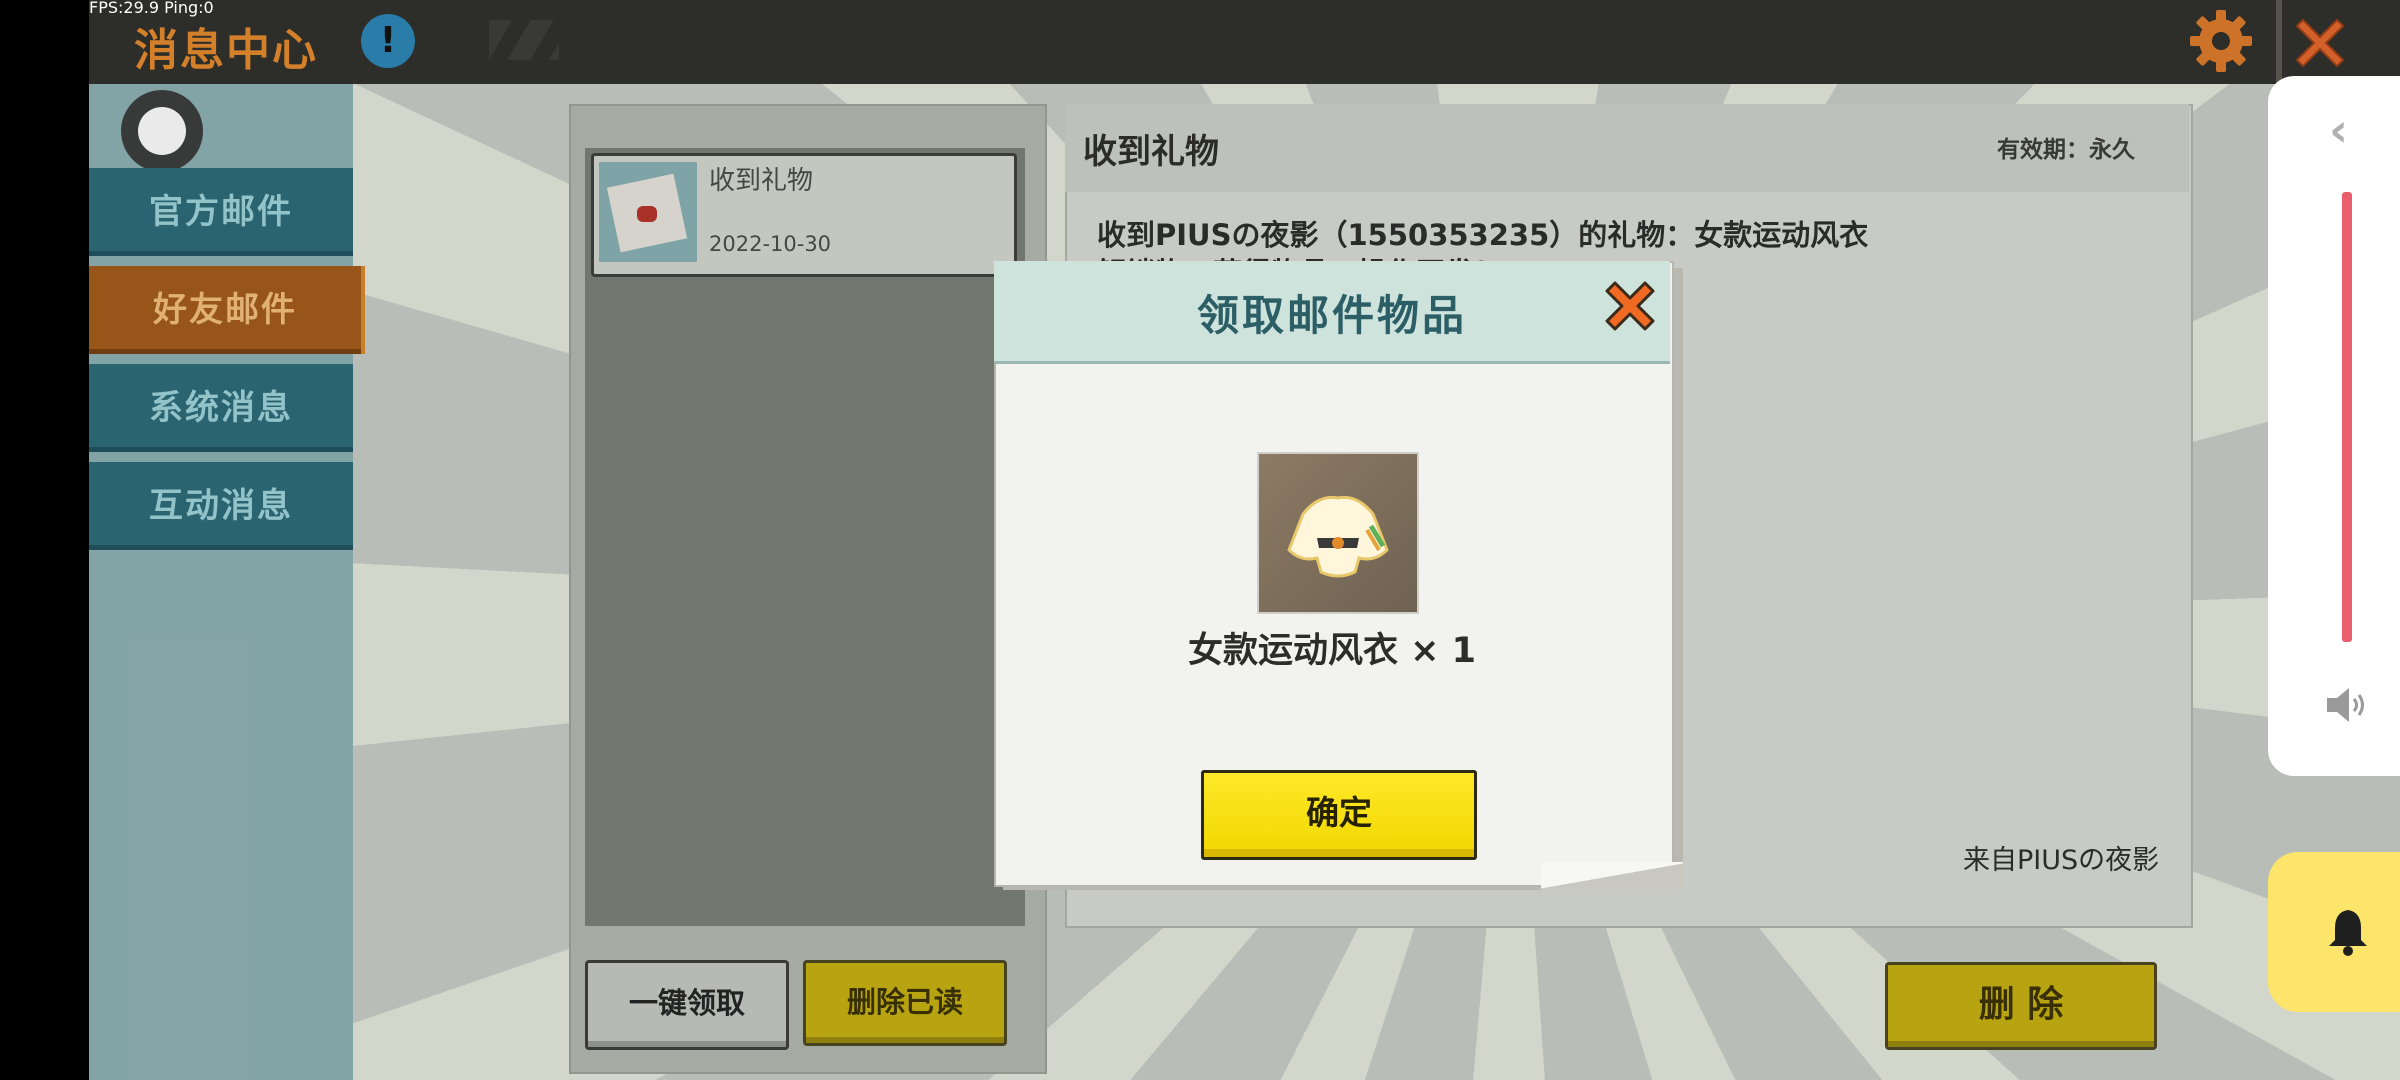 This screenshot has width=2400, height=1080. What do you see at coordinates (2221, 41) in the screenshot?
I see `gear-icon` at bounding box center [2221, 41].